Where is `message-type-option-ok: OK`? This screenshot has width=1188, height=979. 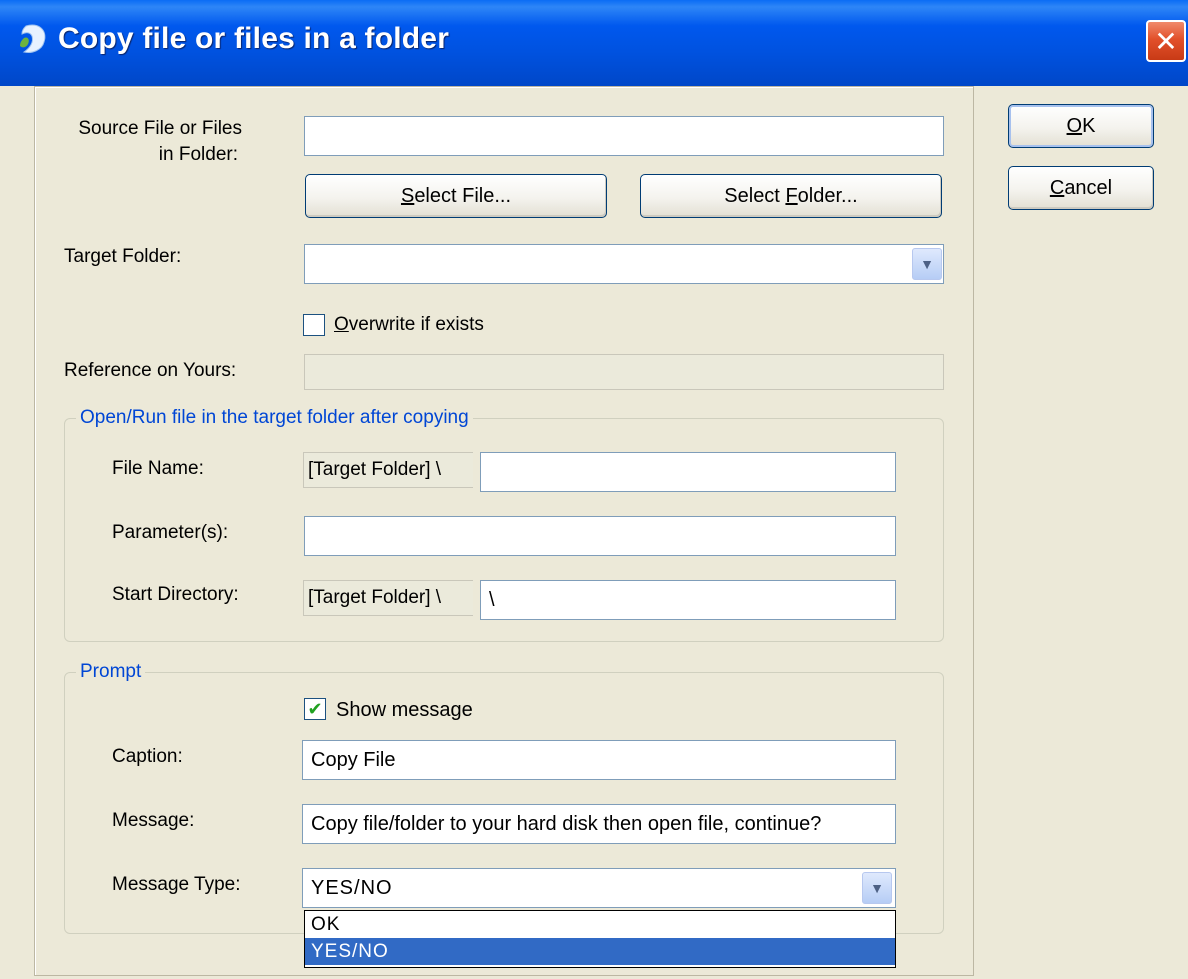 message-type-option-ok: OK is located at coordinates (600, 924).